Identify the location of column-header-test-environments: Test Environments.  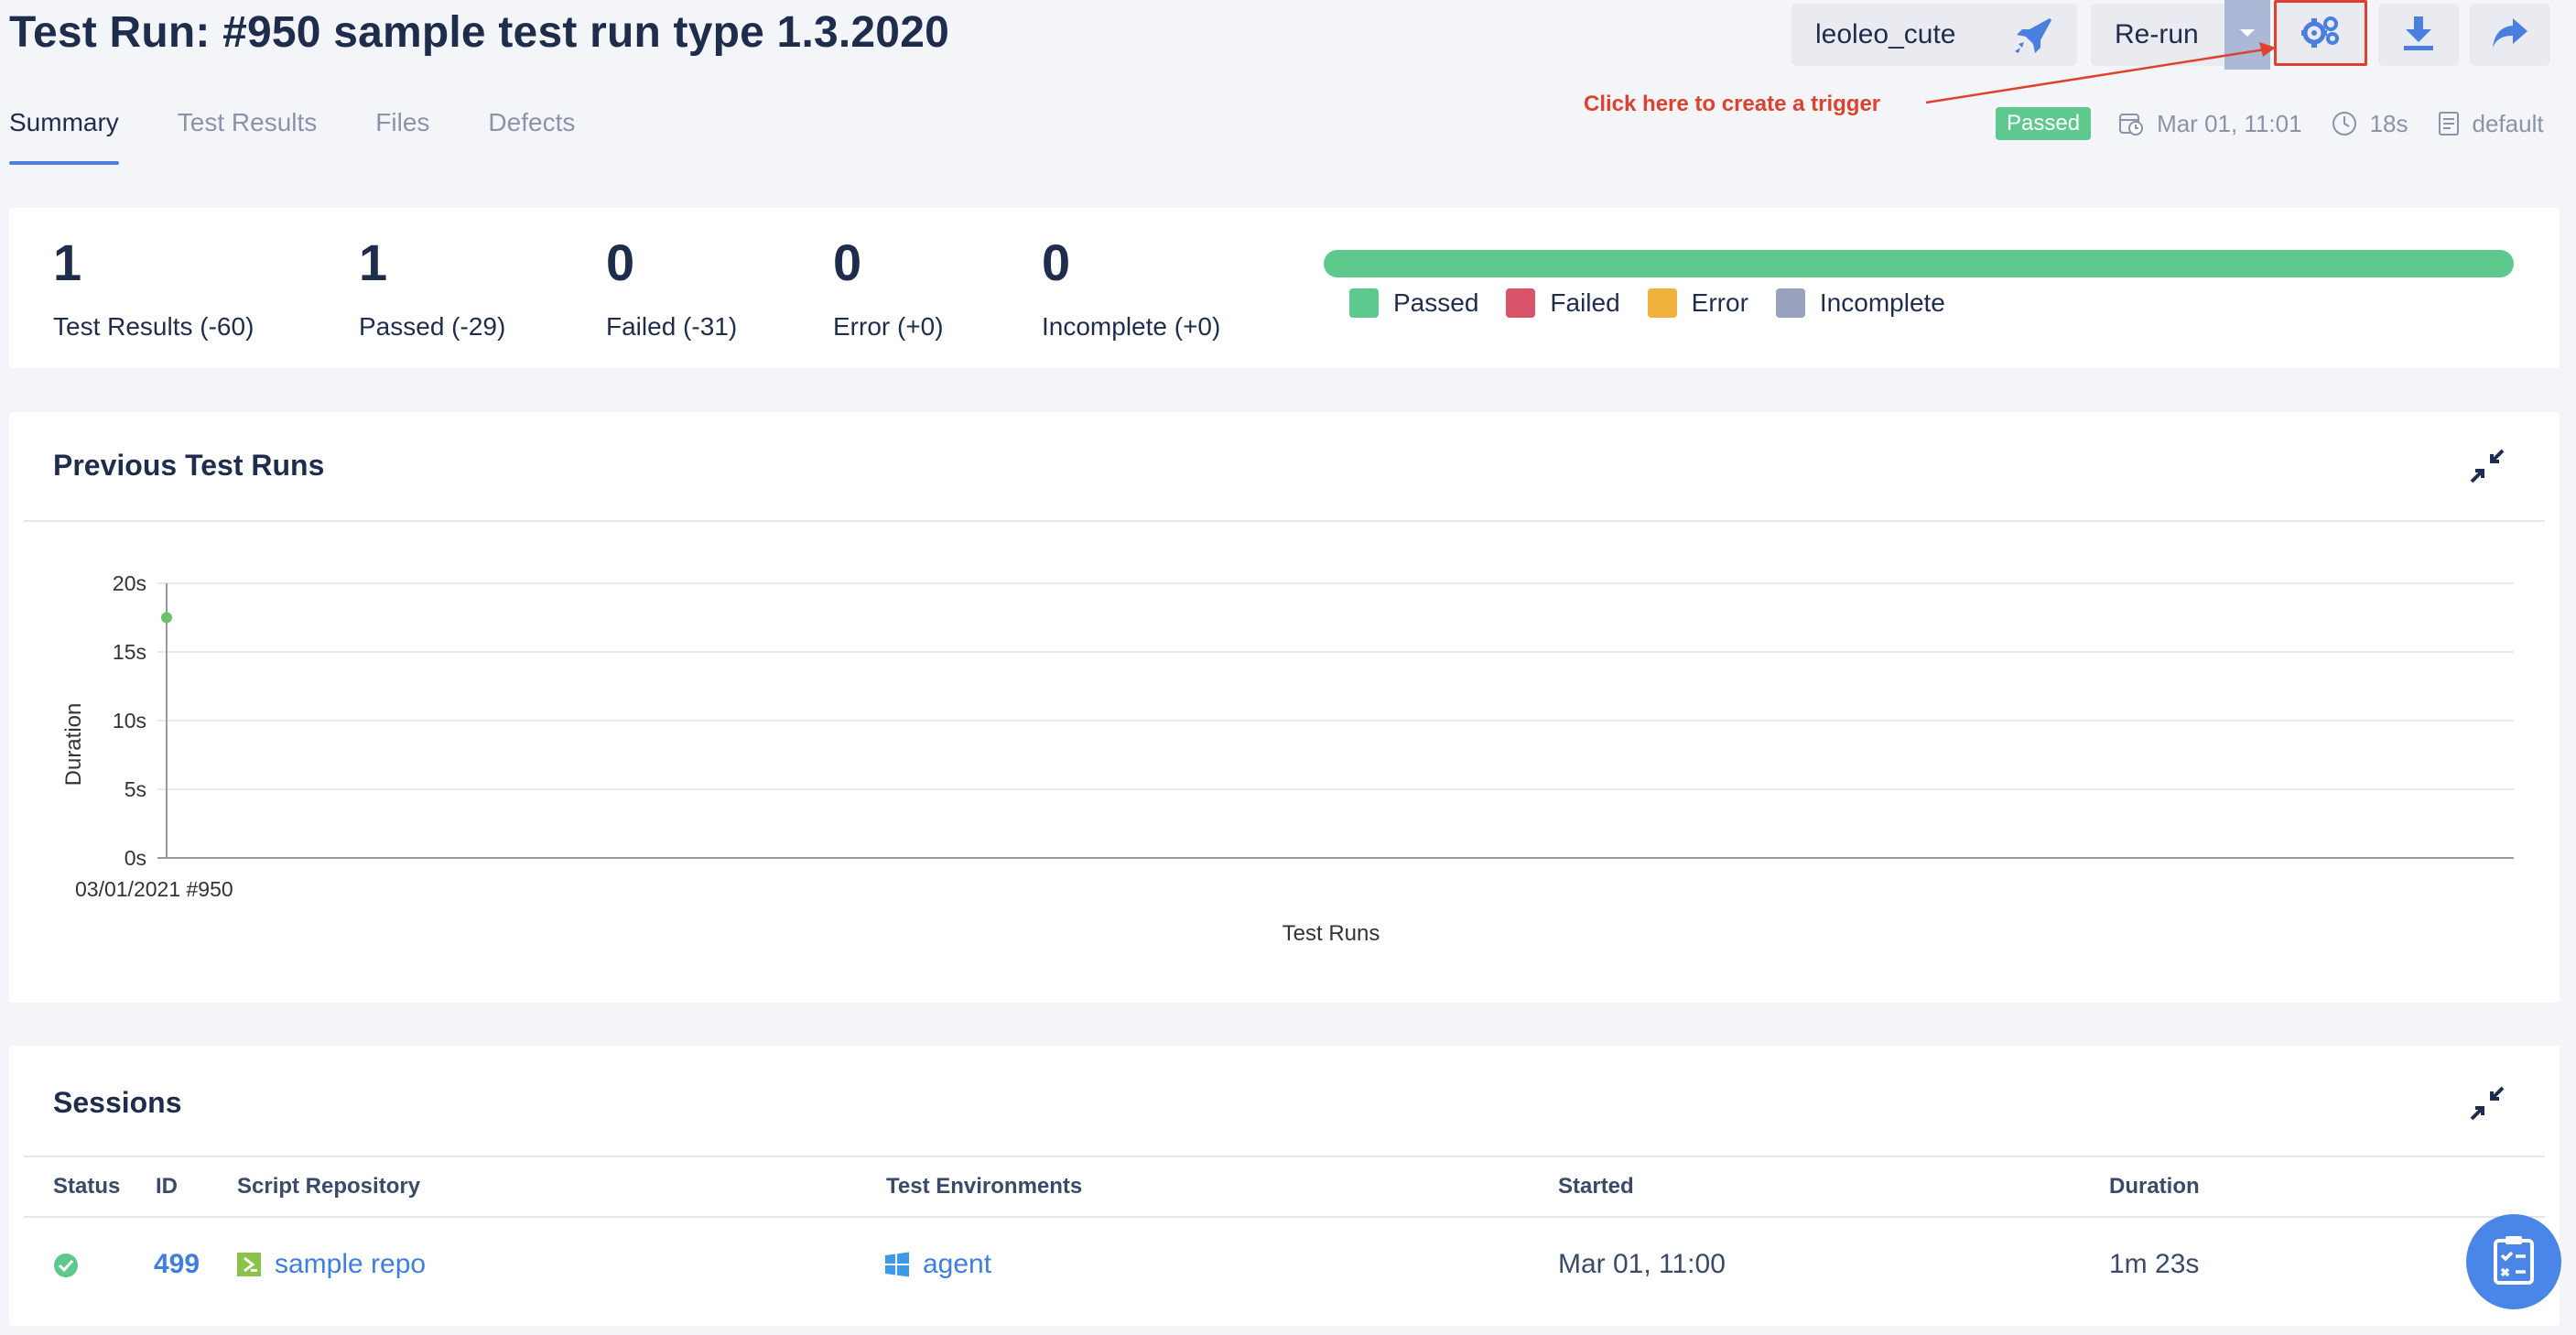
(984, 1187).